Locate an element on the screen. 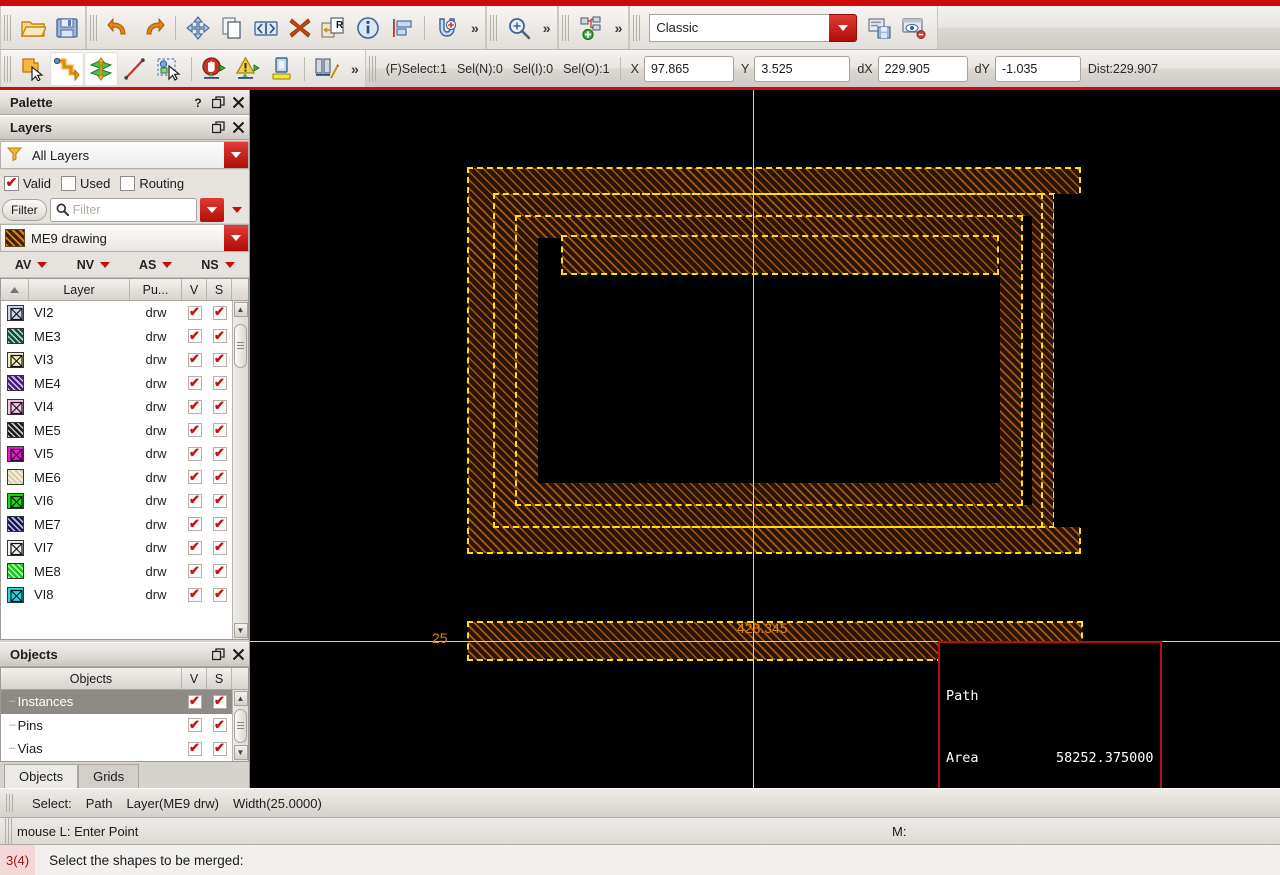  route-path-icon is located at coordinates (67, 68).